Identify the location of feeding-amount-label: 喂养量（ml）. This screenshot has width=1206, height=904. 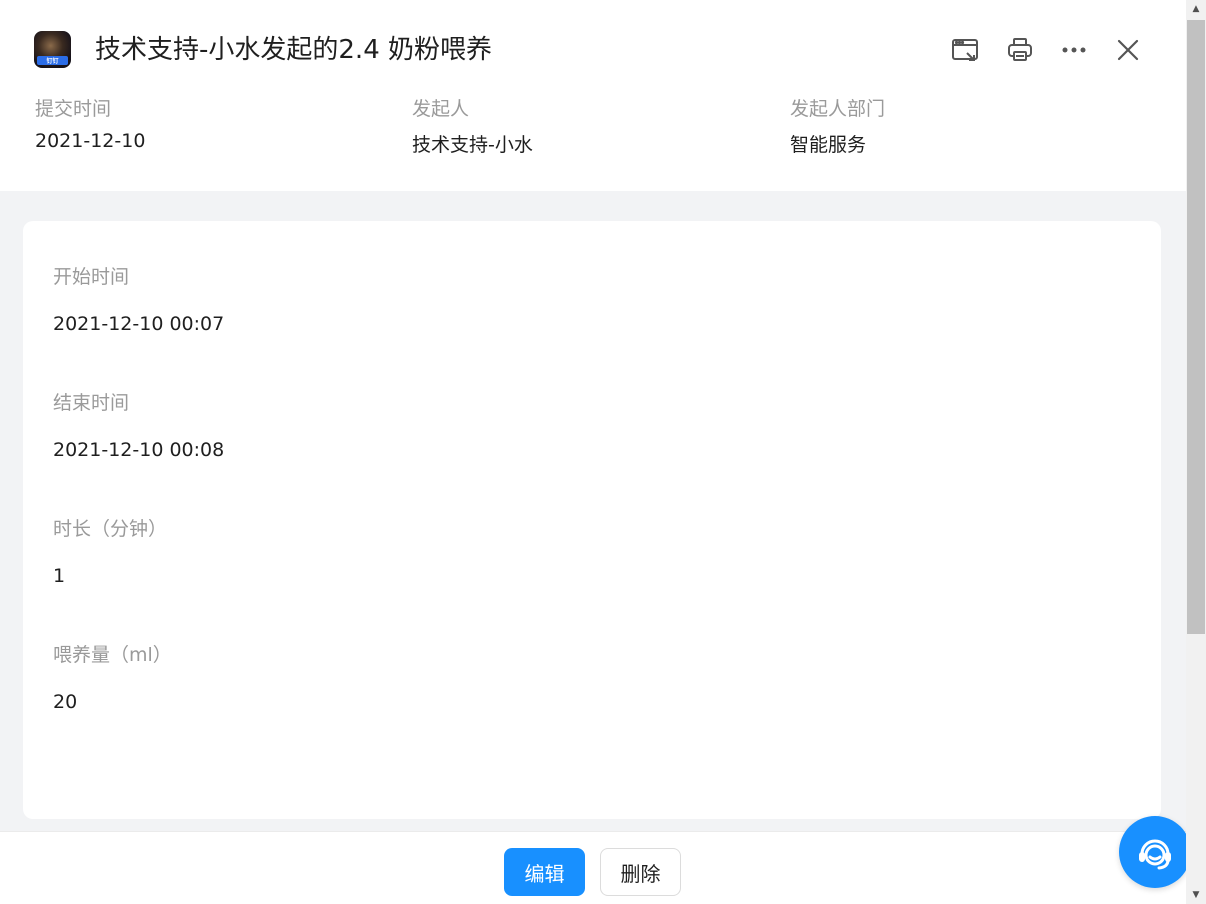
(112, 655).